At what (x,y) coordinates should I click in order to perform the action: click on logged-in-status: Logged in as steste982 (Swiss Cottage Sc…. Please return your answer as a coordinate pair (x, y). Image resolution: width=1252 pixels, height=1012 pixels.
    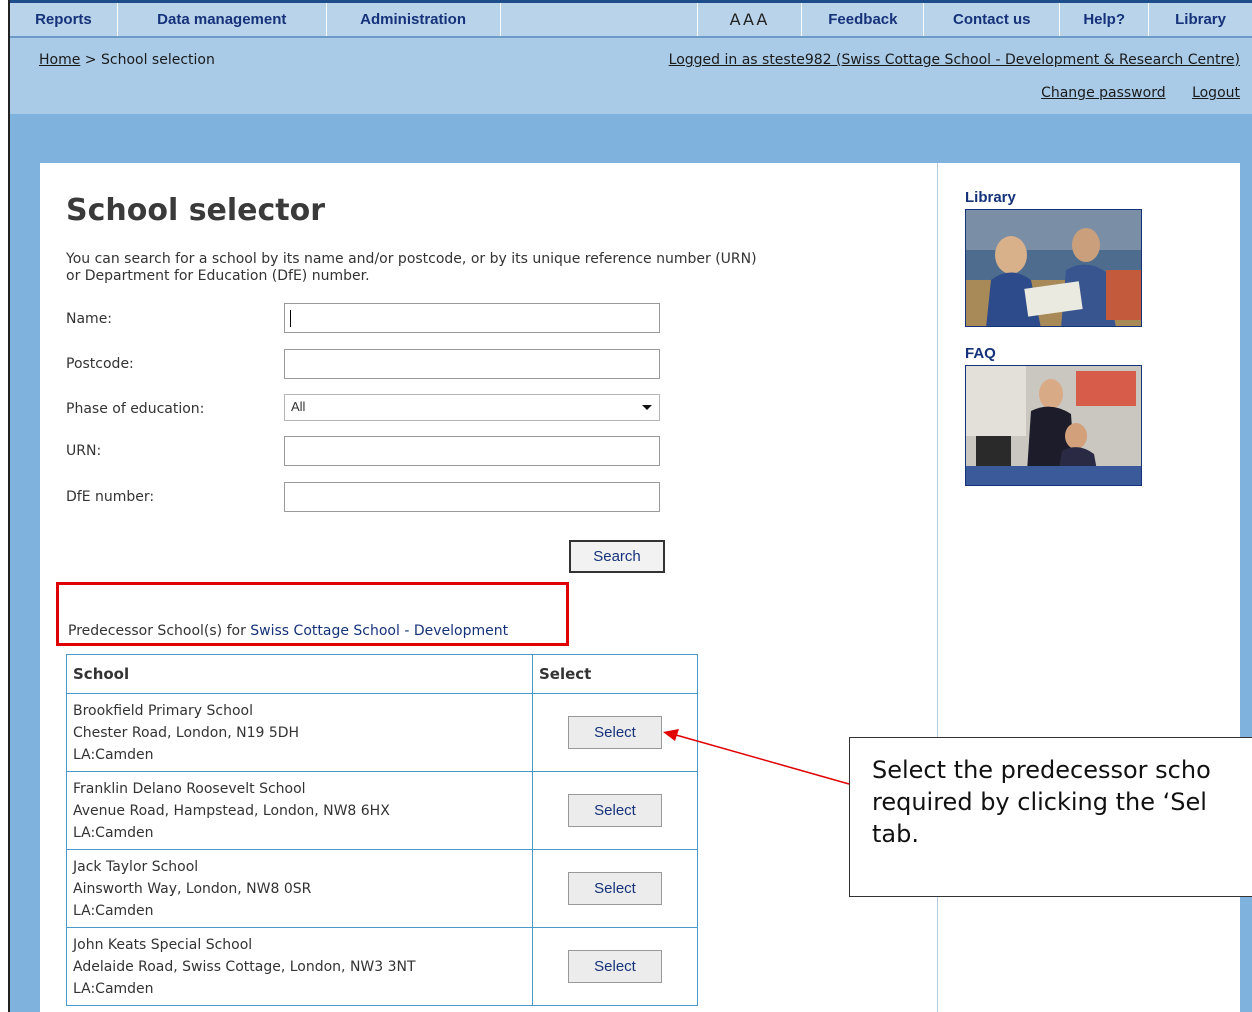
    Looking at the image, I should click on (954, 60).